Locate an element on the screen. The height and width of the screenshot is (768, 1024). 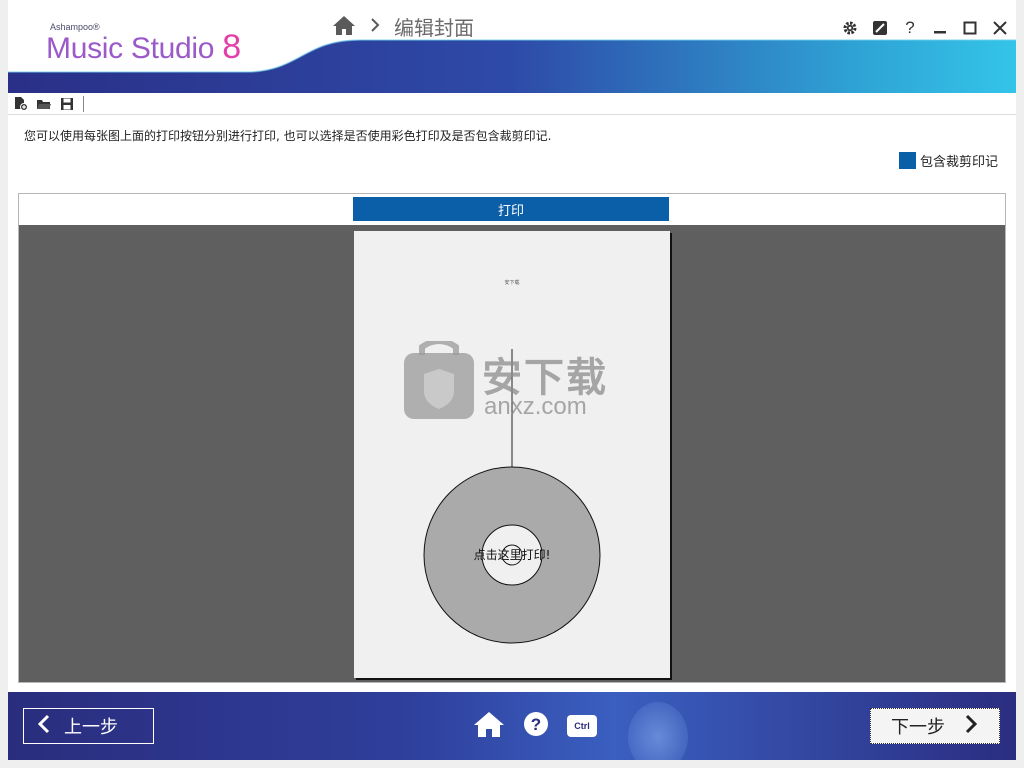
watermark: 安下载 anxz.com is located at coordinates (512, 383).